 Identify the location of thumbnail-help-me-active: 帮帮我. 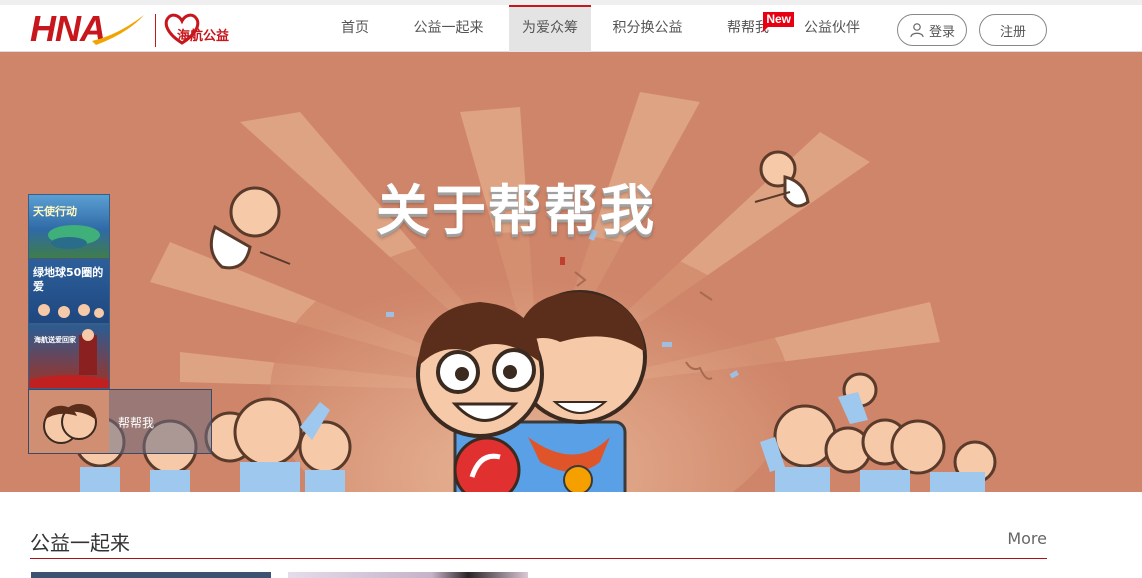
(120, 421).